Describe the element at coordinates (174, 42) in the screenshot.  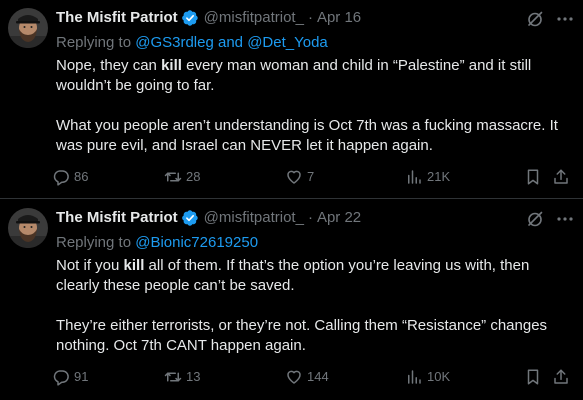
I see `mention-link: @GS3rdleg` at that location.